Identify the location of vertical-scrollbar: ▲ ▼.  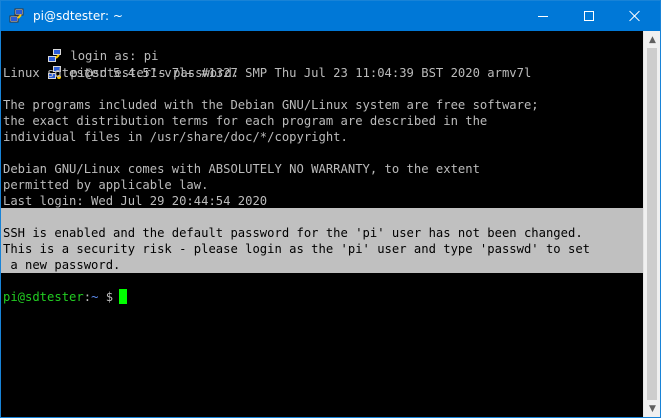
(651, 224).